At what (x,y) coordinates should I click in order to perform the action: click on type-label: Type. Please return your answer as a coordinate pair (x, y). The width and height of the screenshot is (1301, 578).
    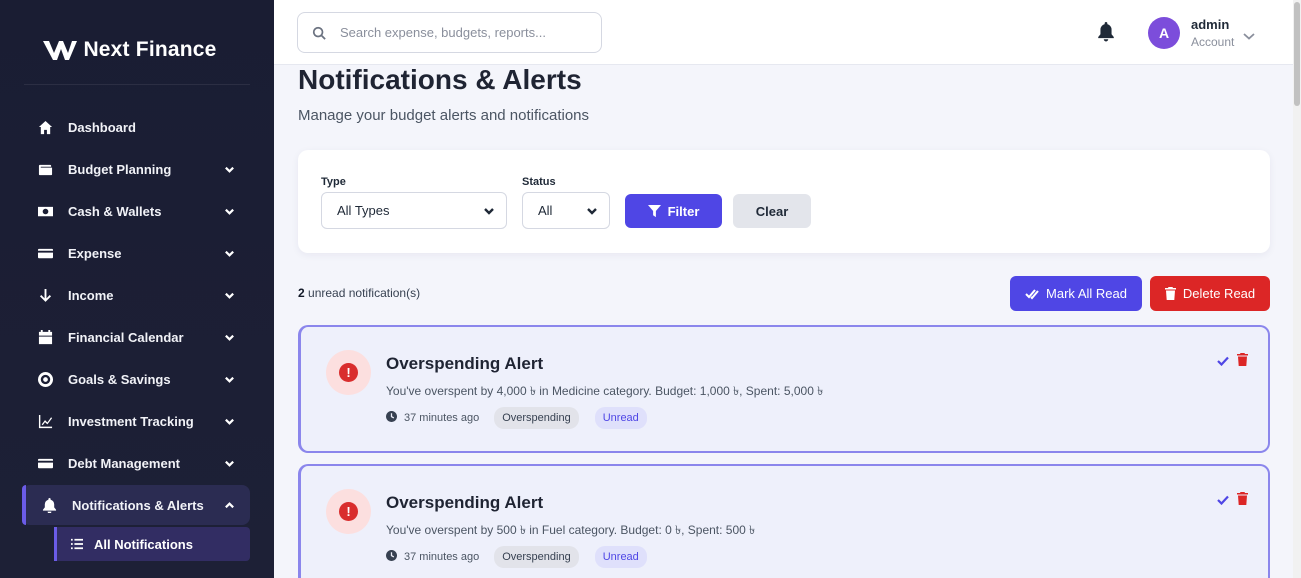
    Looking at the image, I should click on (333, 182).